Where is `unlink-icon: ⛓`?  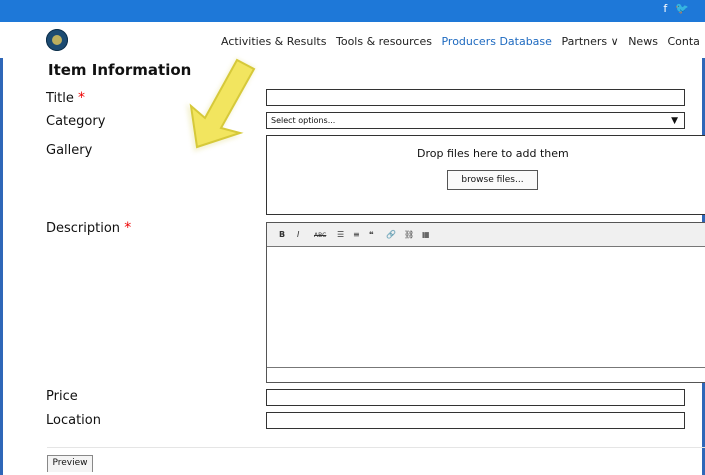
unlink-icon: ⛓ is located at coordinates (409, 234).